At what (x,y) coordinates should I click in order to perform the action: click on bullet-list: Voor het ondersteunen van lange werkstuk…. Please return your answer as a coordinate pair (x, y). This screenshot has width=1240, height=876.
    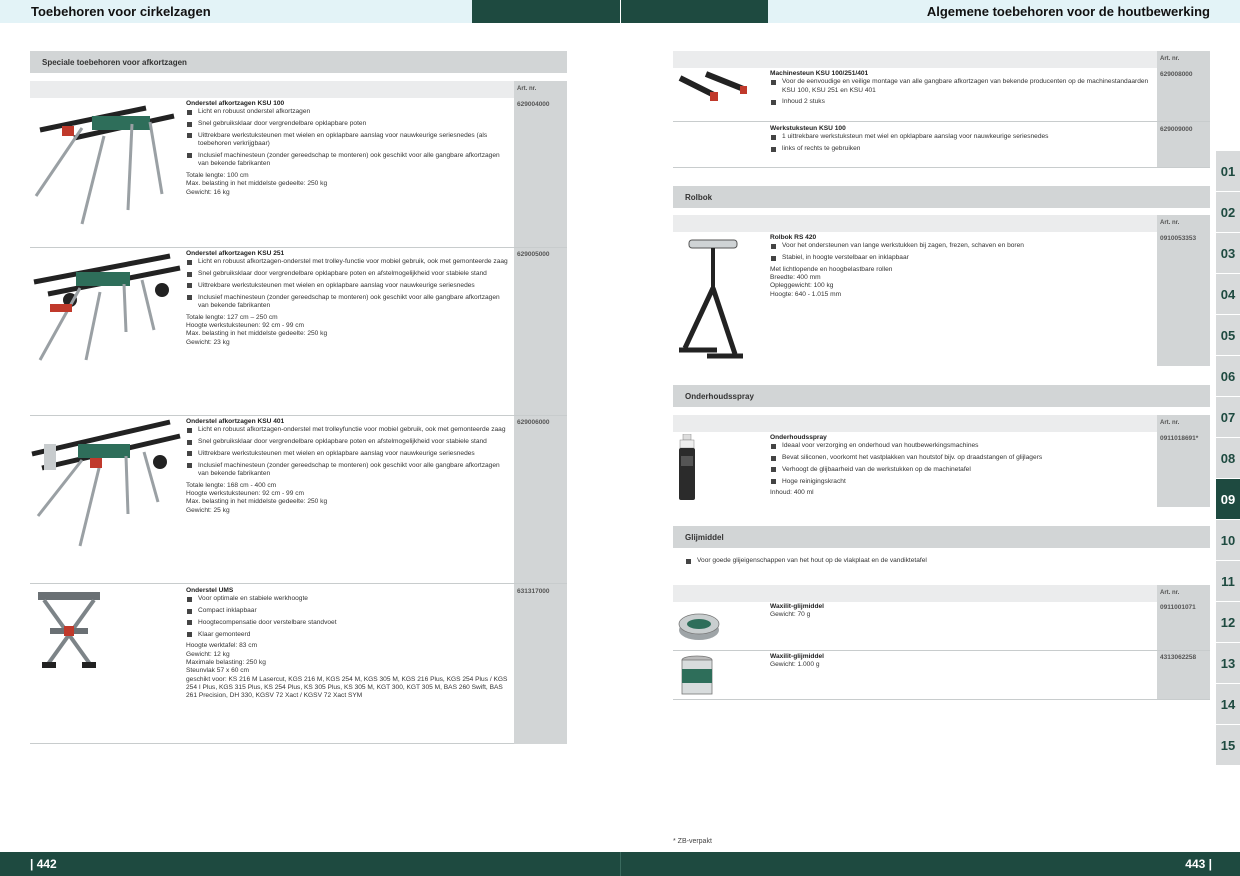
    Looking at the image, I should click on (960, 252).